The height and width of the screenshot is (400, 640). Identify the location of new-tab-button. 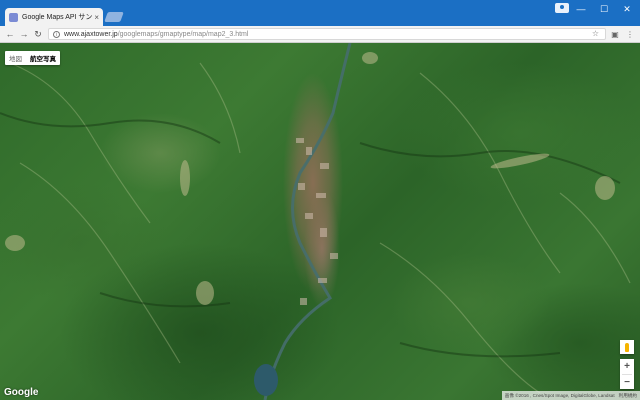
(114, 17).